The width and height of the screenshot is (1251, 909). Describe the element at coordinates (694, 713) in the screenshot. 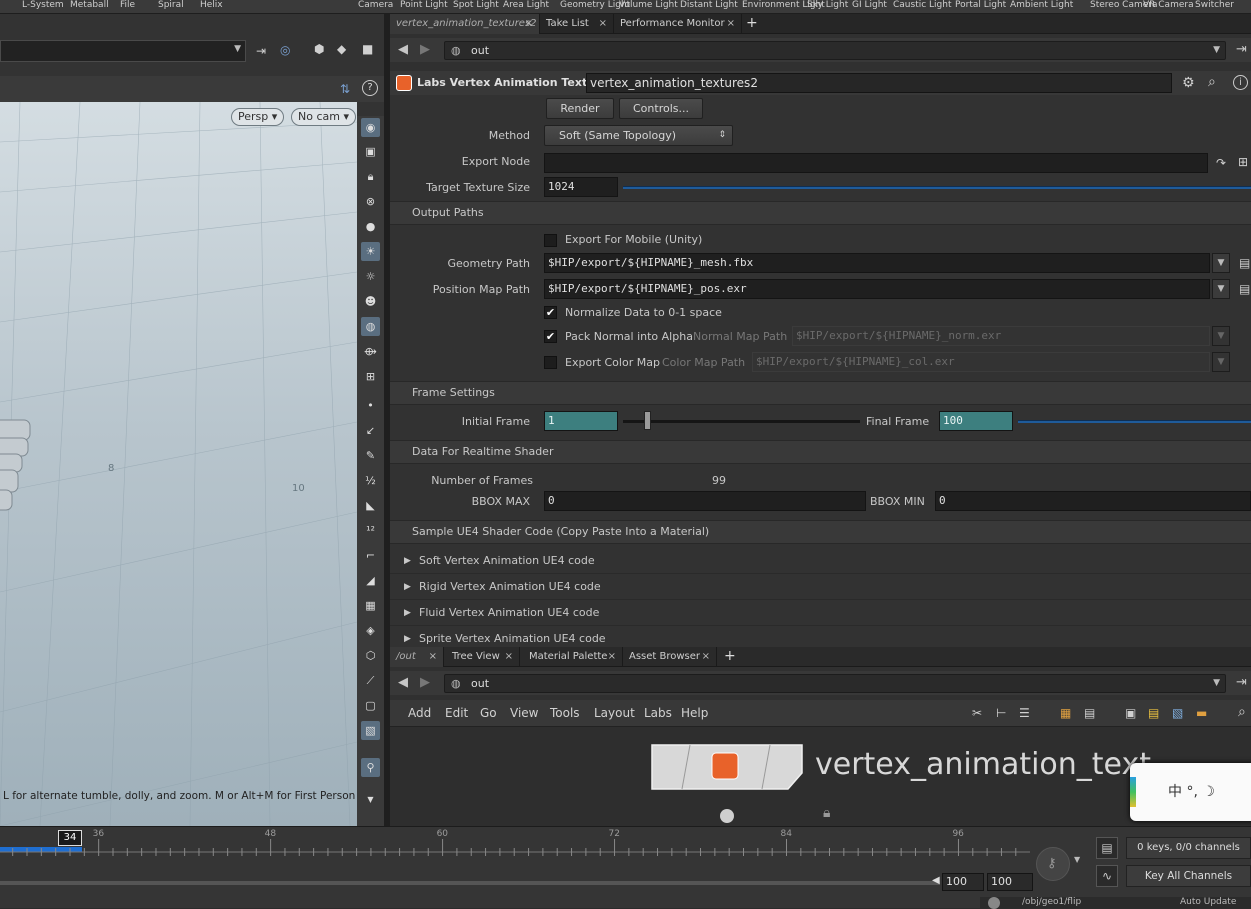

I see `menu-help: Help` at that location.